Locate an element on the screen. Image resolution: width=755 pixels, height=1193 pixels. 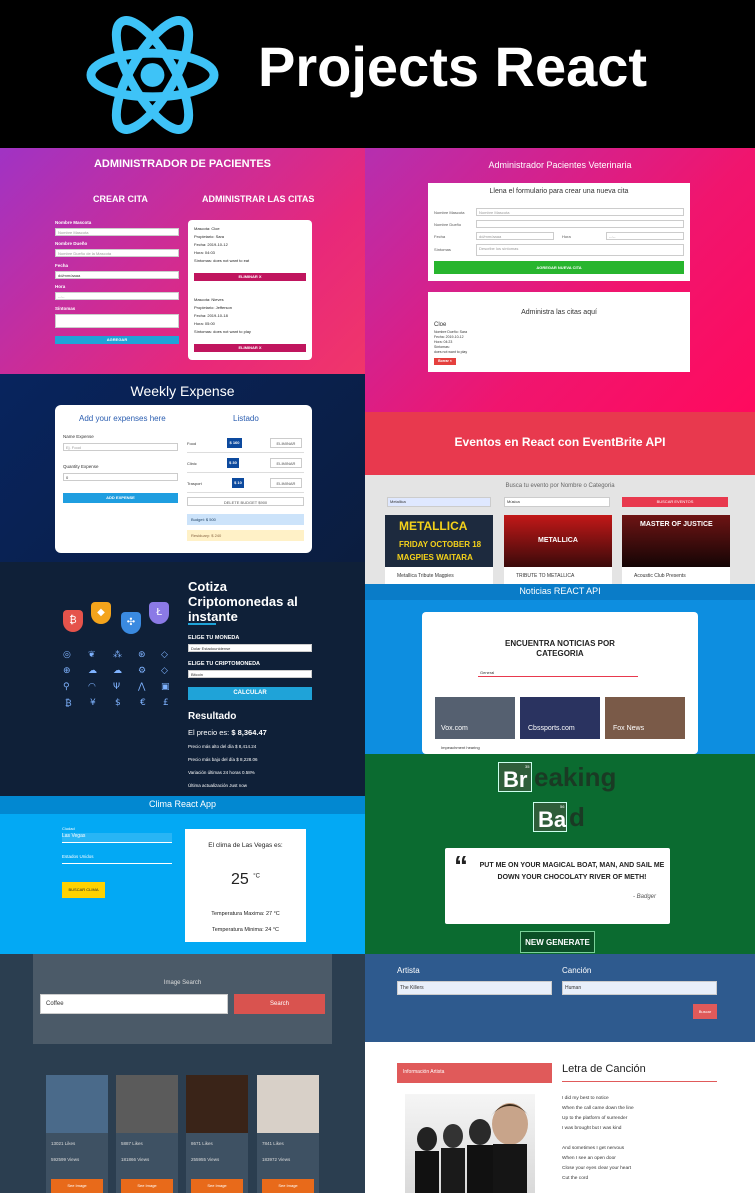
event-caption: TRIBUTE TO METALLICA is located at coordinates (545, 576).